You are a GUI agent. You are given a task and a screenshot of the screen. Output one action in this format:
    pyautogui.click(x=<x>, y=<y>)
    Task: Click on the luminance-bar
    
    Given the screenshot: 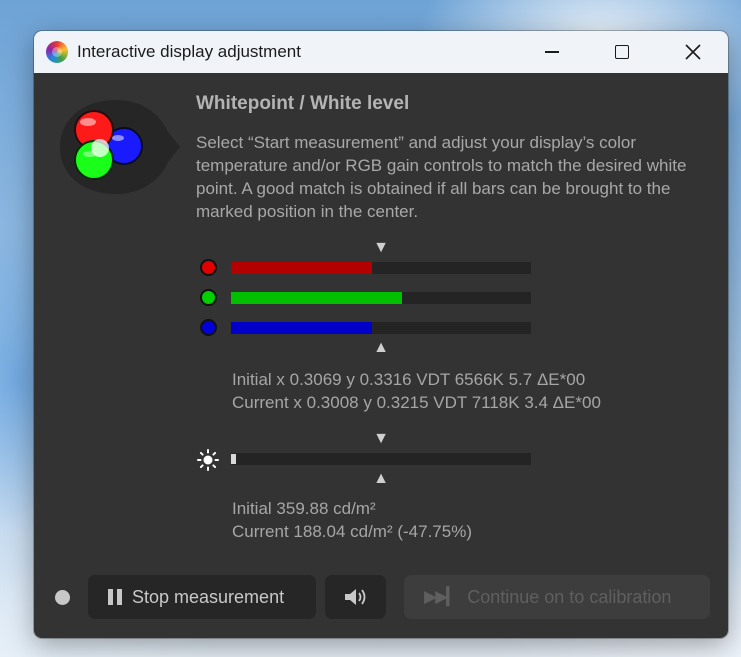 What is the action you would take?
    pyautogui.click(x=381, y=459)
    